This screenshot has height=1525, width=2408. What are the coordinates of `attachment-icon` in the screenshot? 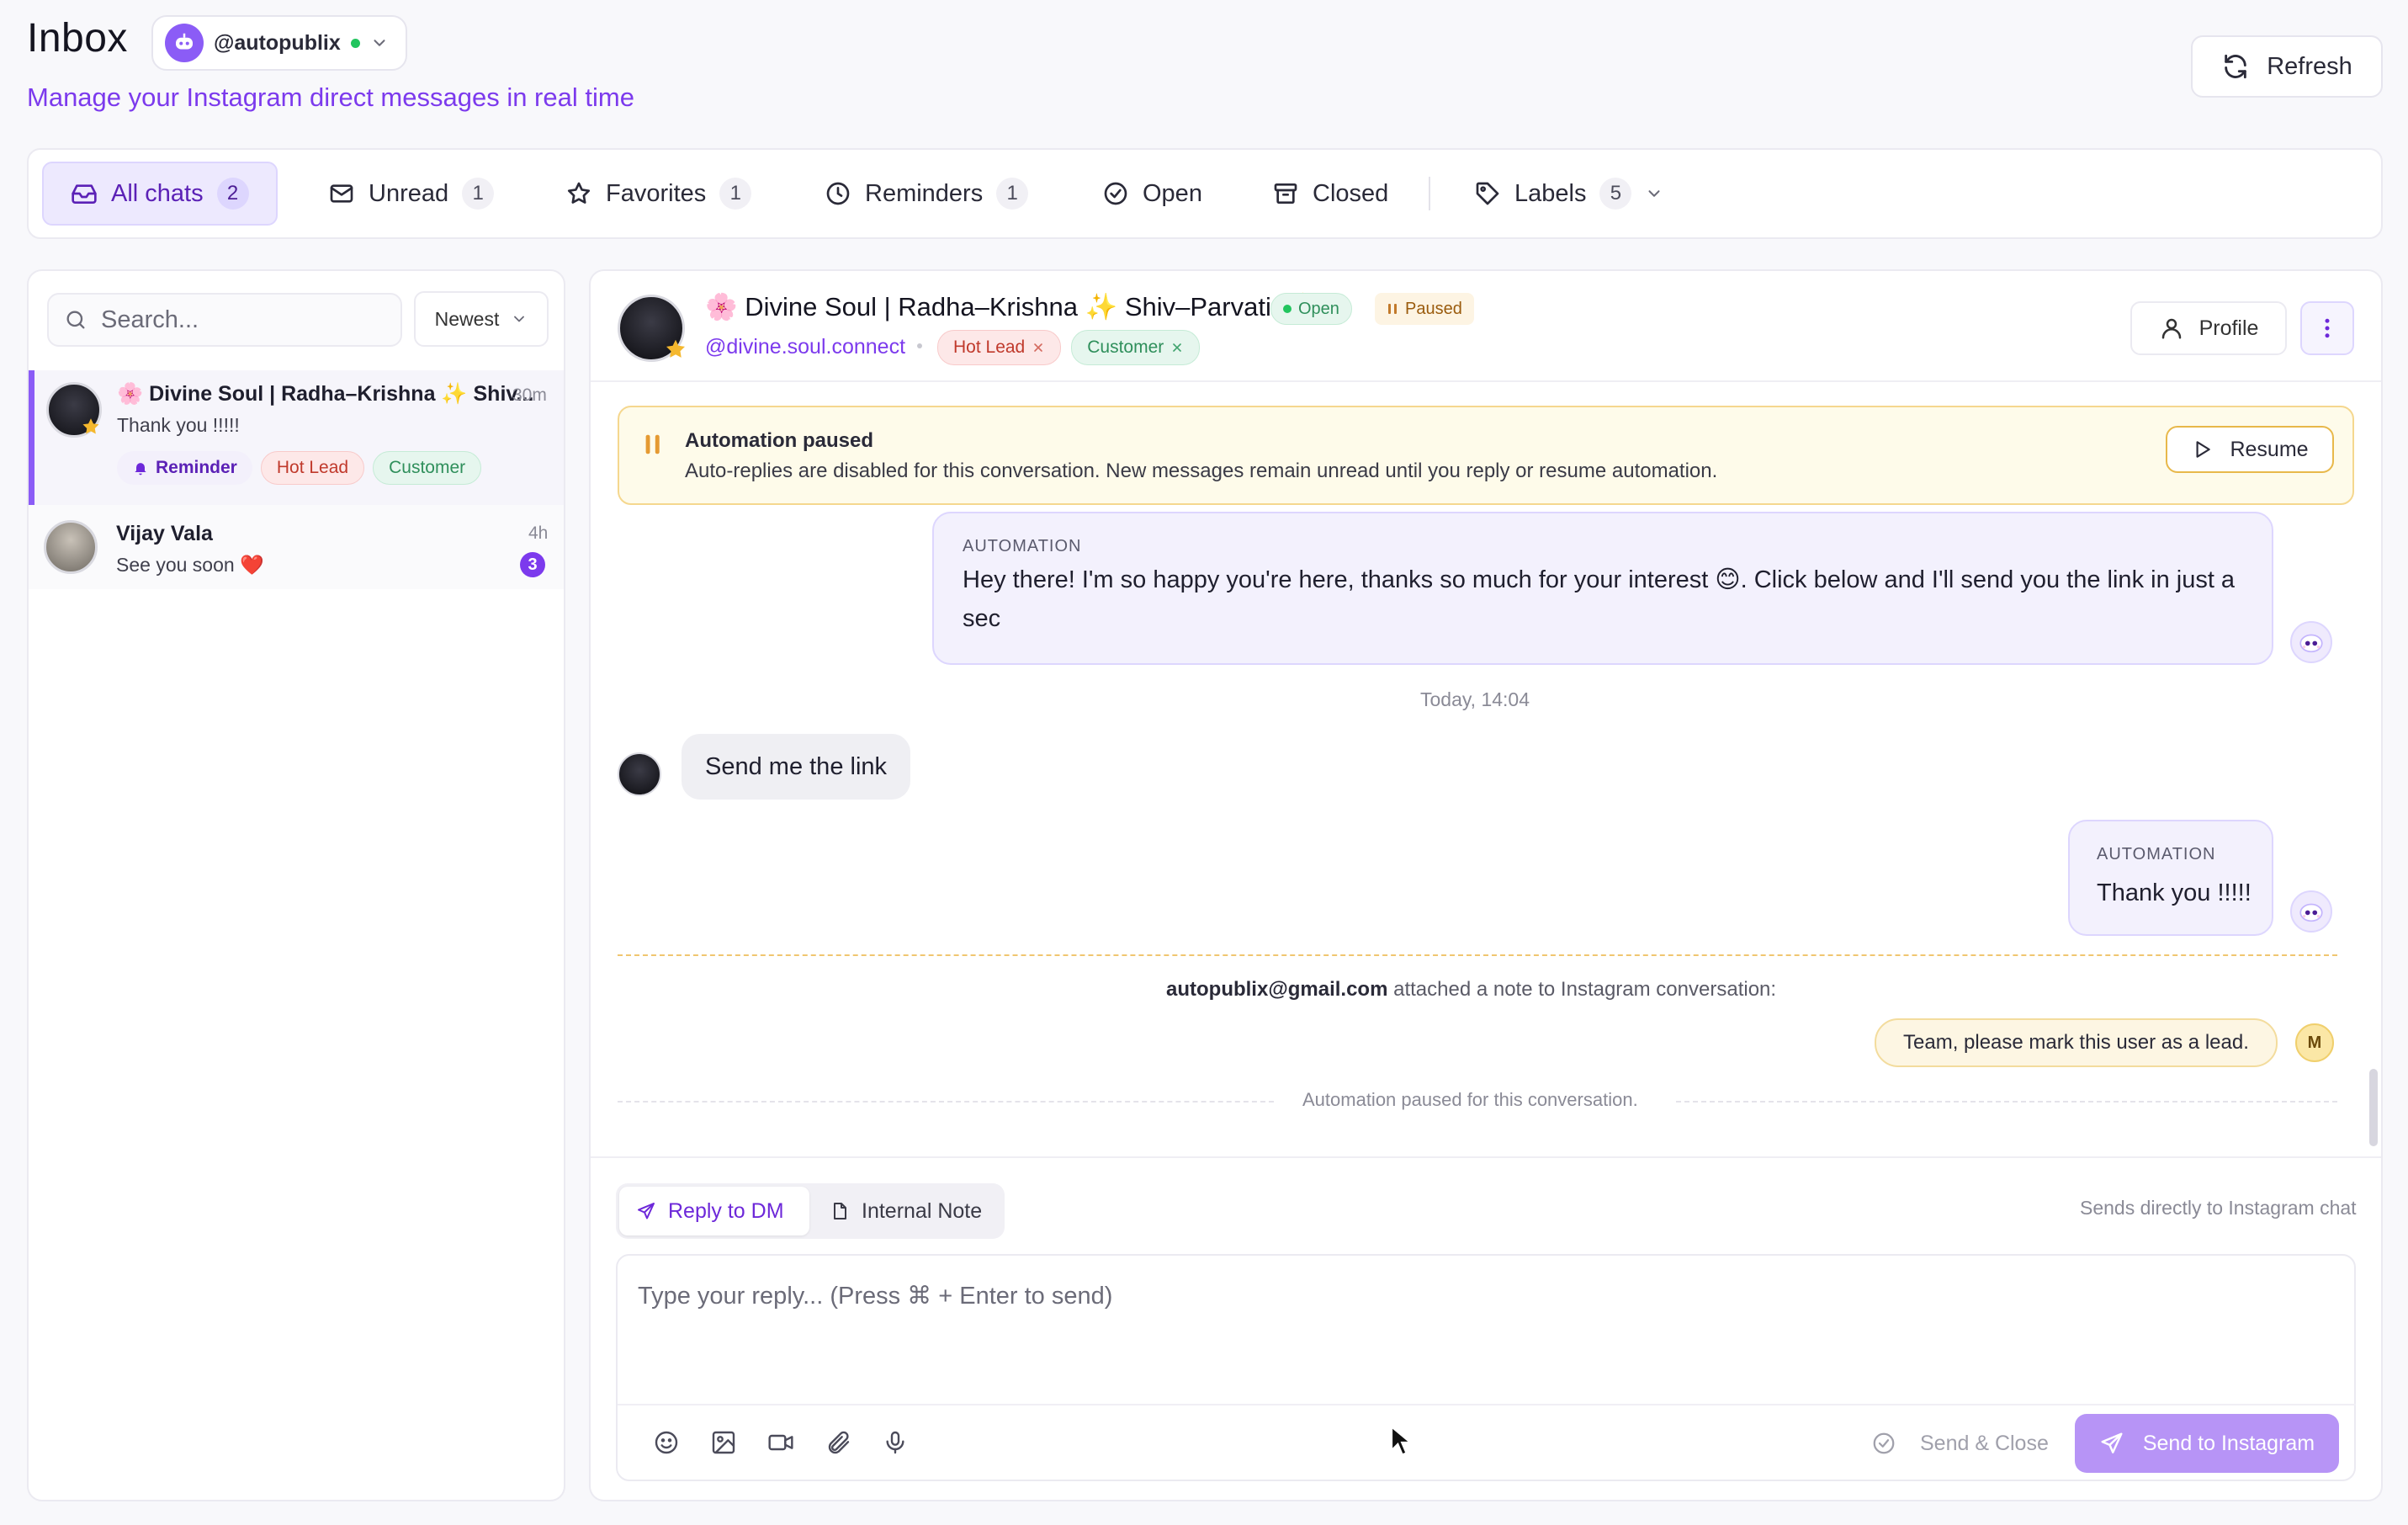 It's located at (838, 1443).